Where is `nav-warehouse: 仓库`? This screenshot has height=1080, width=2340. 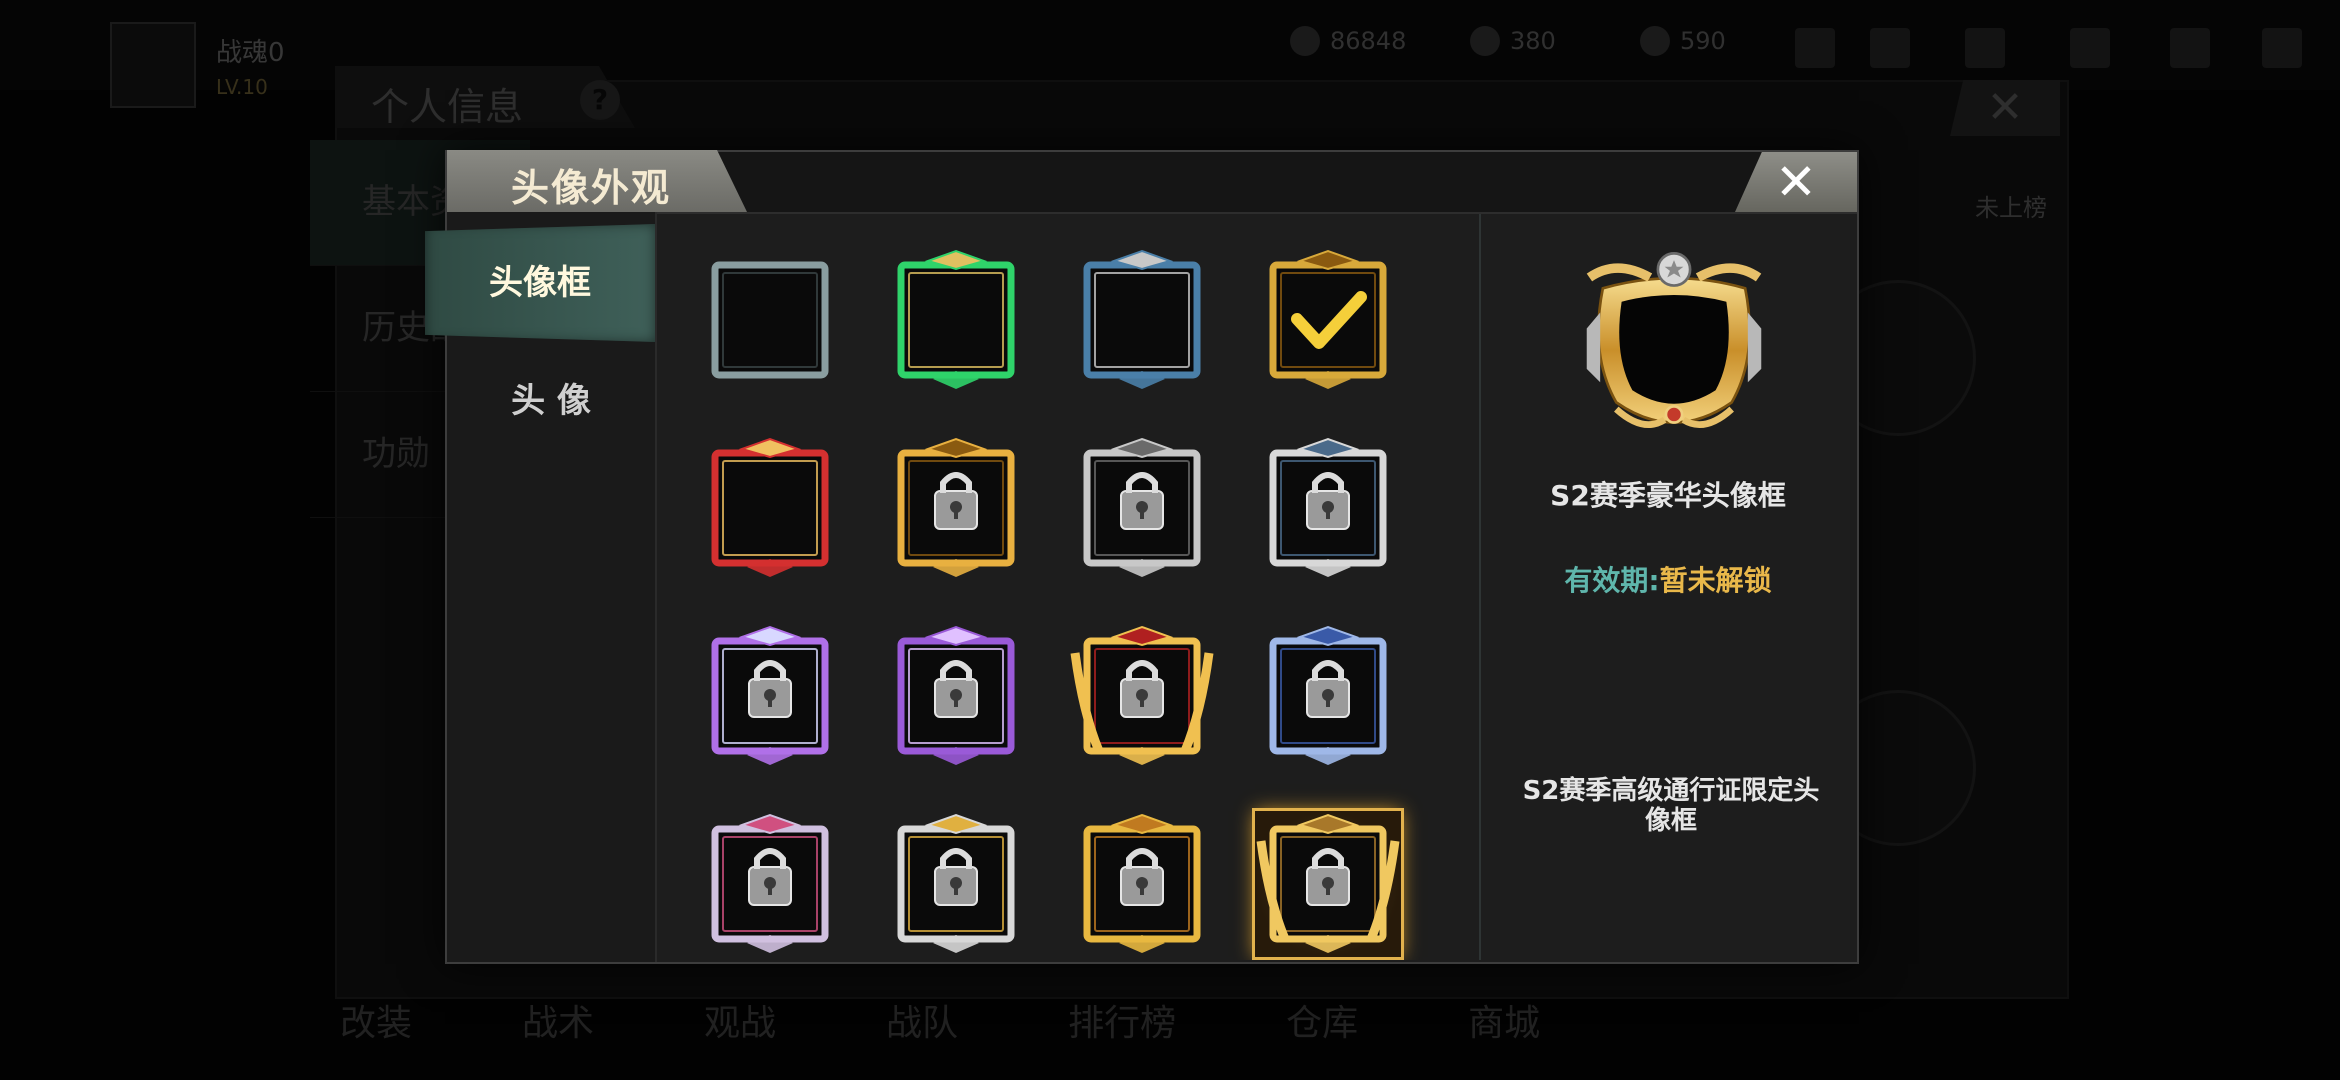 nav-warehouse: 仓库 is located at coordinates (1322, 1020).